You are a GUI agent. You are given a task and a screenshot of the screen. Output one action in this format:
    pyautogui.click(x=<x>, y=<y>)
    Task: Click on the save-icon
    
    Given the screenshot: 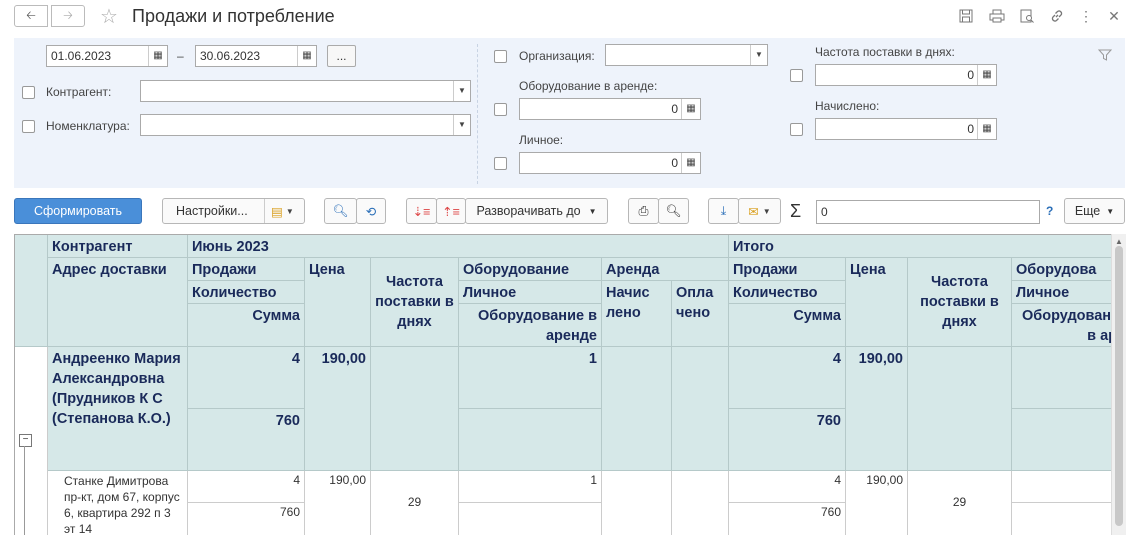 What is the action you would take?
    pyautogui.click(x=966, y=16)
    